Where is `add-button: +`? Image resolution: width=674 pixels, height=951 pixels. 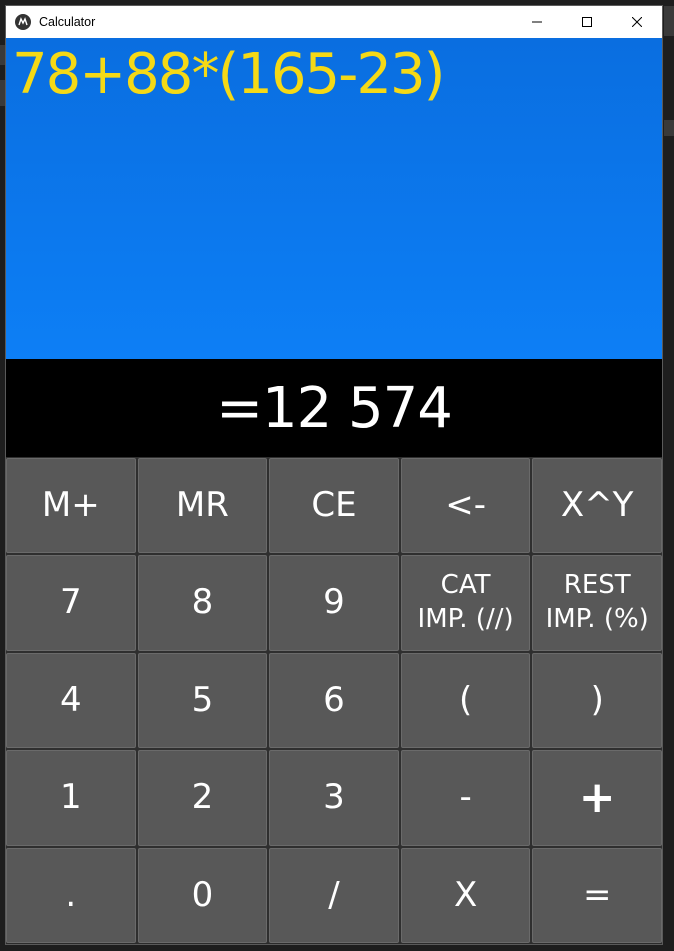
add-button: + is located at coordinates (597, 798).